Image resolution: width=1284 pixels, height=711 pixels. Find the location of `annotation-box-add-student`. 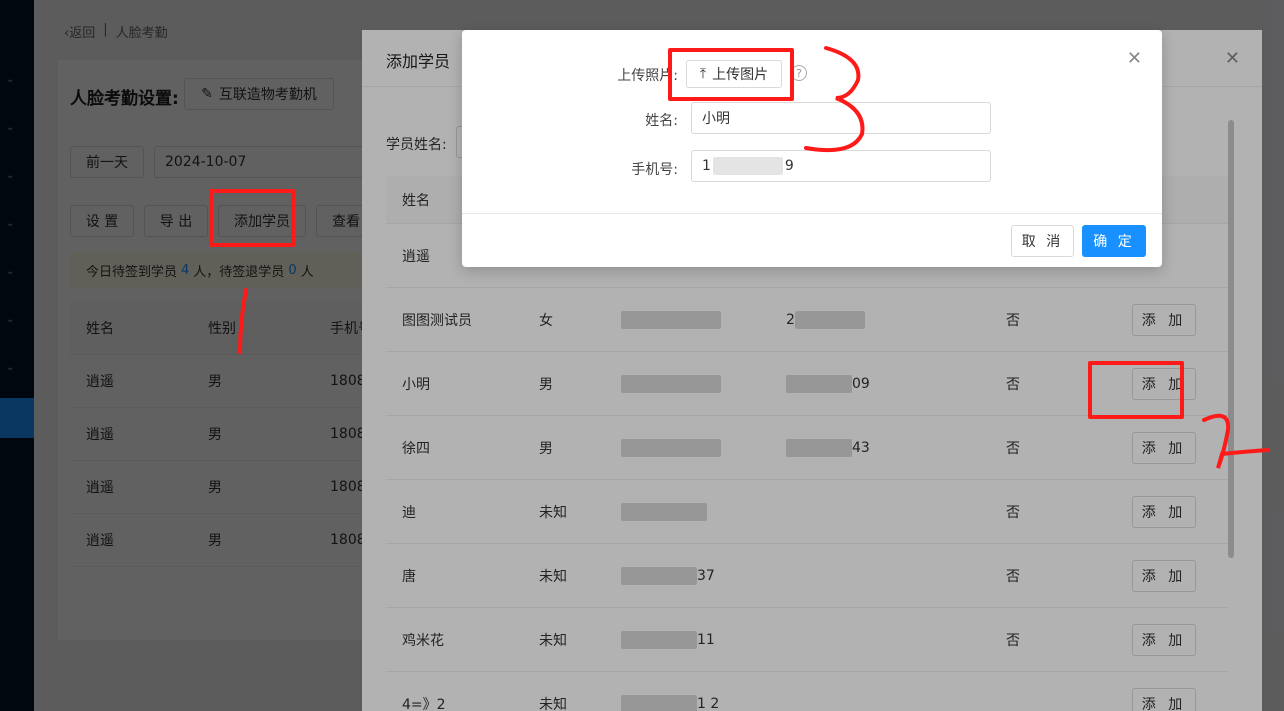

annotation-box-add-student is located at coordinates (252, 218).